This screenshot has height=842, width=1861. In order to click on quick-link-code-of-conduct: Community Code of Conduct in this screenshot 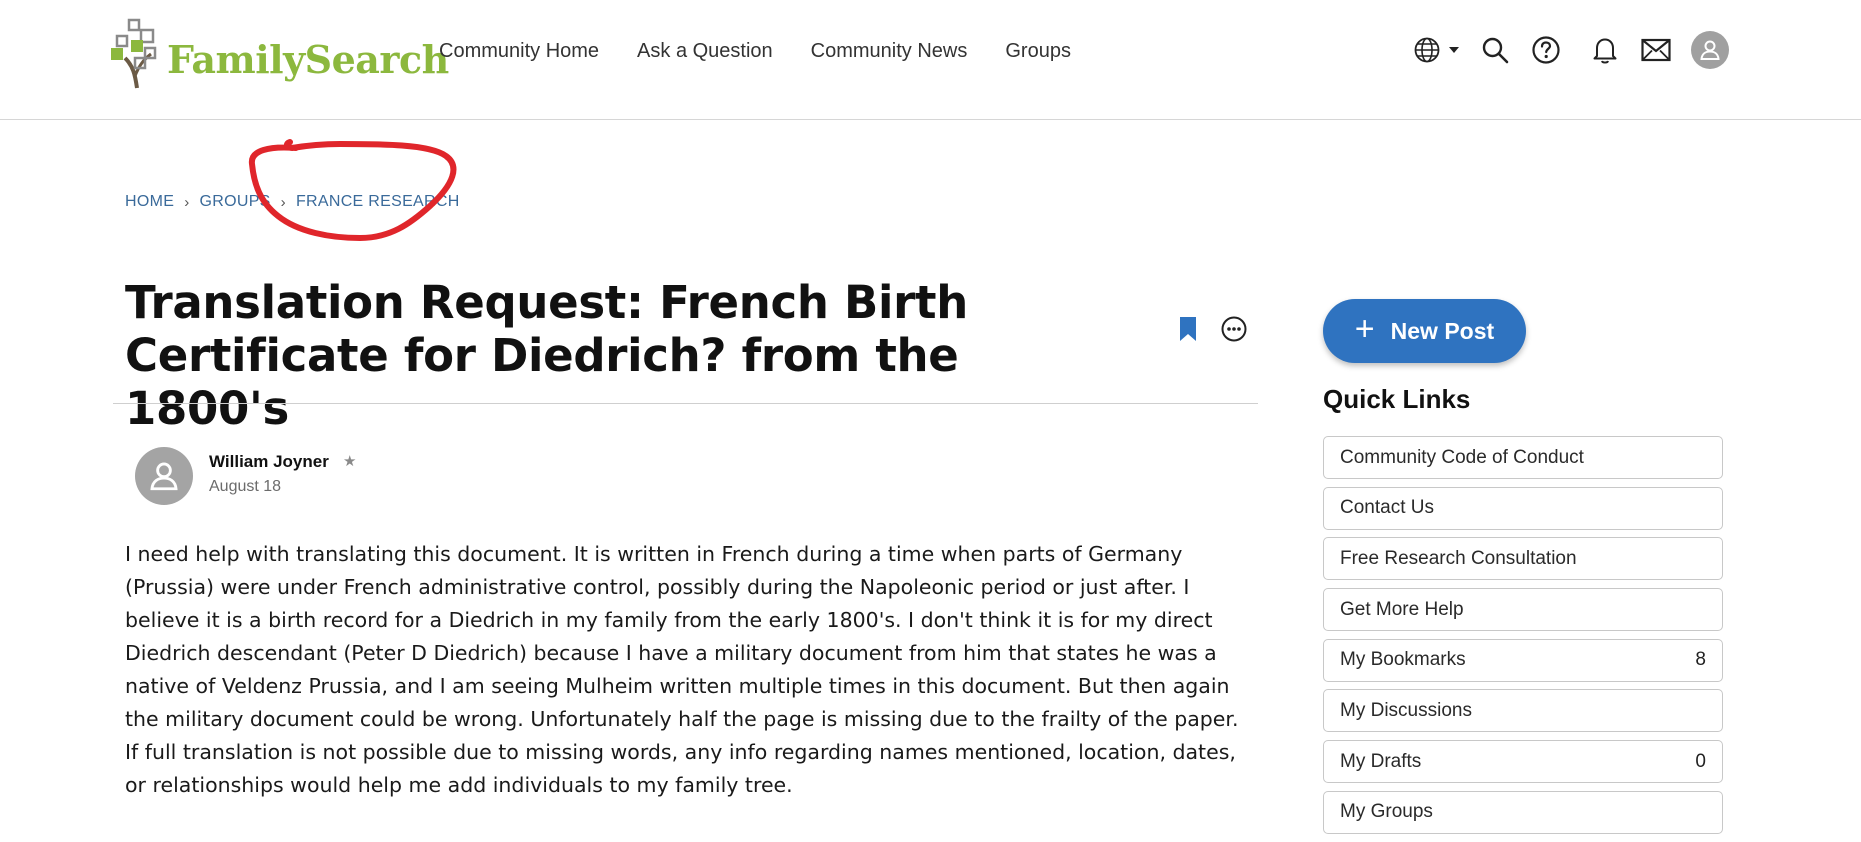, I will do `click(1523, 457)`.